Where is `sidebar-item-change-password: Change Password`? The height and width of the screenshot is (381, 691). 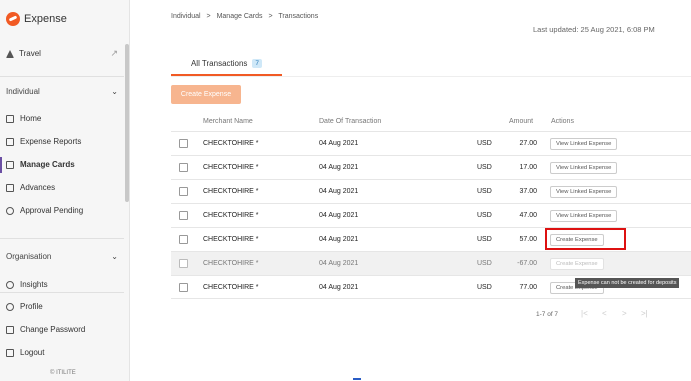 sidebar-item-change-password: Change Password is located at coordinates (45, 329).